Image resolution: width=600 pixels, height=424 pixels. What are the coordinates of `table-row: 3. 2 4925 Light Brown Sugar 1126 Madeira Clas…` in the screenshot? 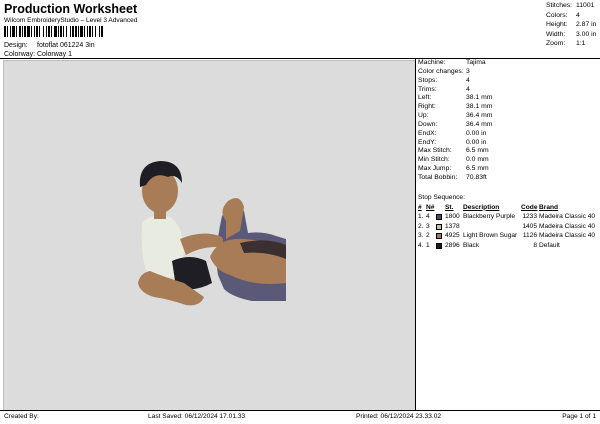 It's located at (508, 237).